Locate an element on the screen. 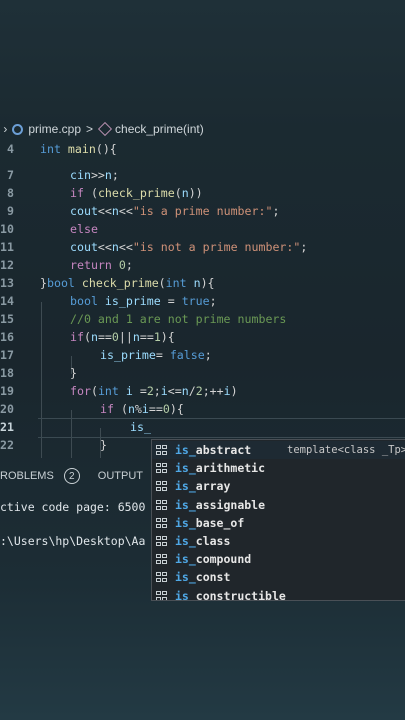 The height and width of the screenshot is (720, 405). terminal-line: ctive code page: 6500 is located at coordinates (73, 507).